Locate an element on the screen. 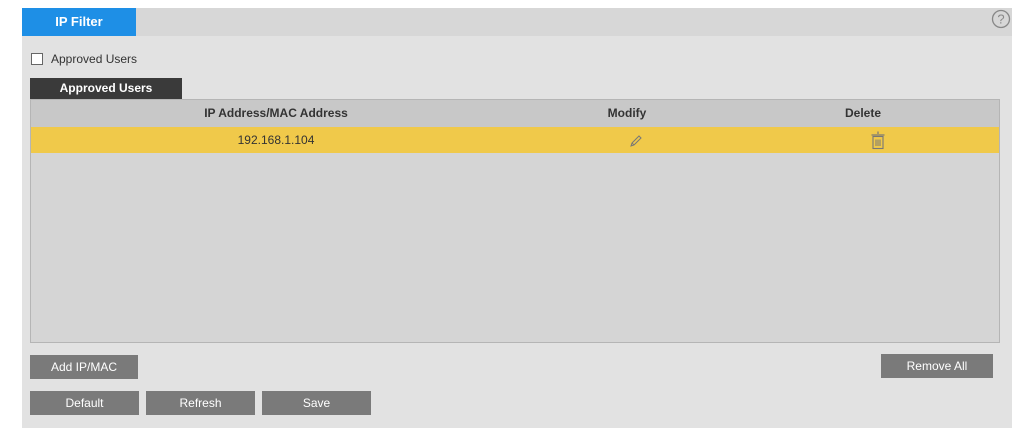  approved-users-toggle: Approved Users is located at coordinates (84, 59).